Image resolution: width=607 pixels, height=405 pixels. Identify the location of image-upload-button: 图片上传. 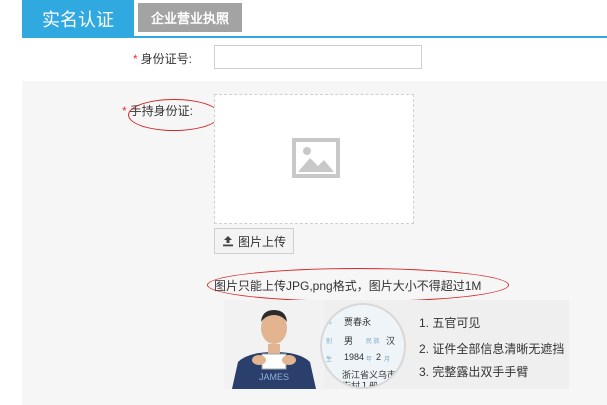
(254, 241).